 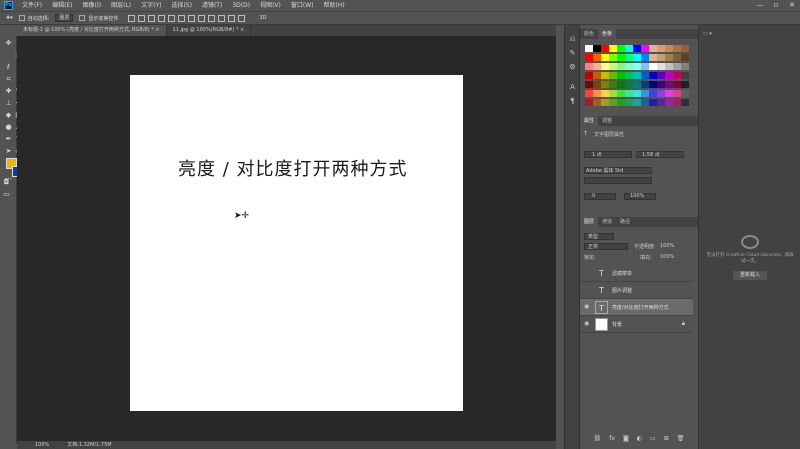 I want to click on delete-layer-icon: 🗑︎, so click(x=681, y=440).